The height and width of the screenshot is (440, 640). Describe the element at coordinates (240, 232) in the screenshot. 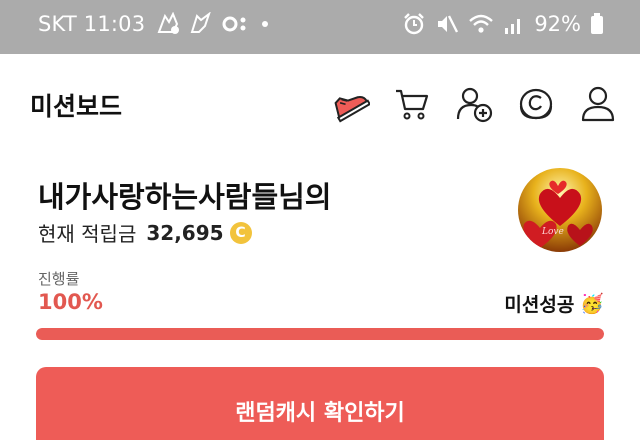

I see `coin-icon: C` at that location.